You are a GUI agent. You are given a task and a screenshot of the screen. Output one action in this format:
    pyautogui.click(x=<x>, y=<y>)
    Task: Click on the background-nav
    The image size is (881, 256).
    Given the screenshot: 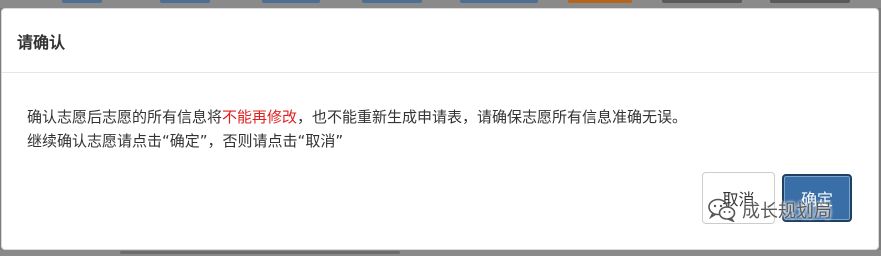 What is the action you would take?
    pyautogui.click(x=440, y=4)
    